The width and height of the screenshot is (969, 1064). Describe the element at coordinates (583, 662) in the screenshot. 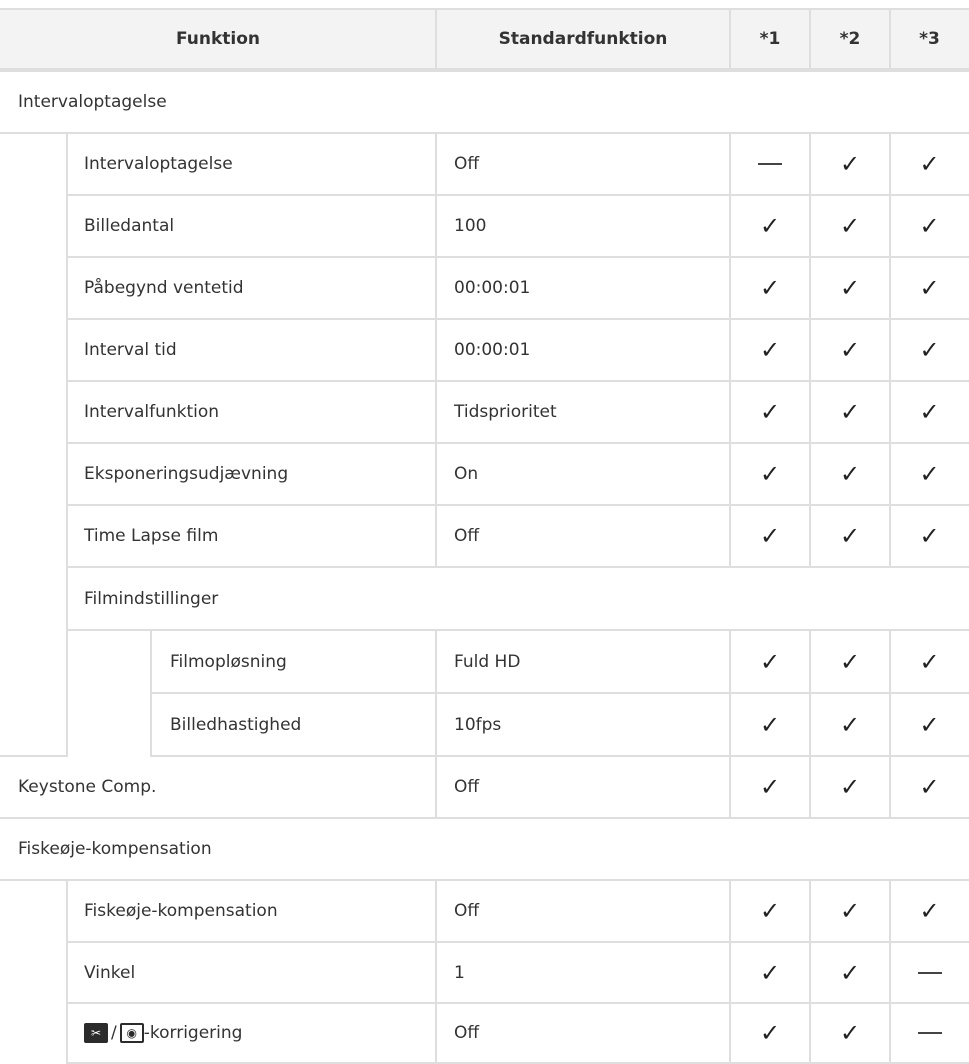

I see `row-default: Fuld HD` at that location.